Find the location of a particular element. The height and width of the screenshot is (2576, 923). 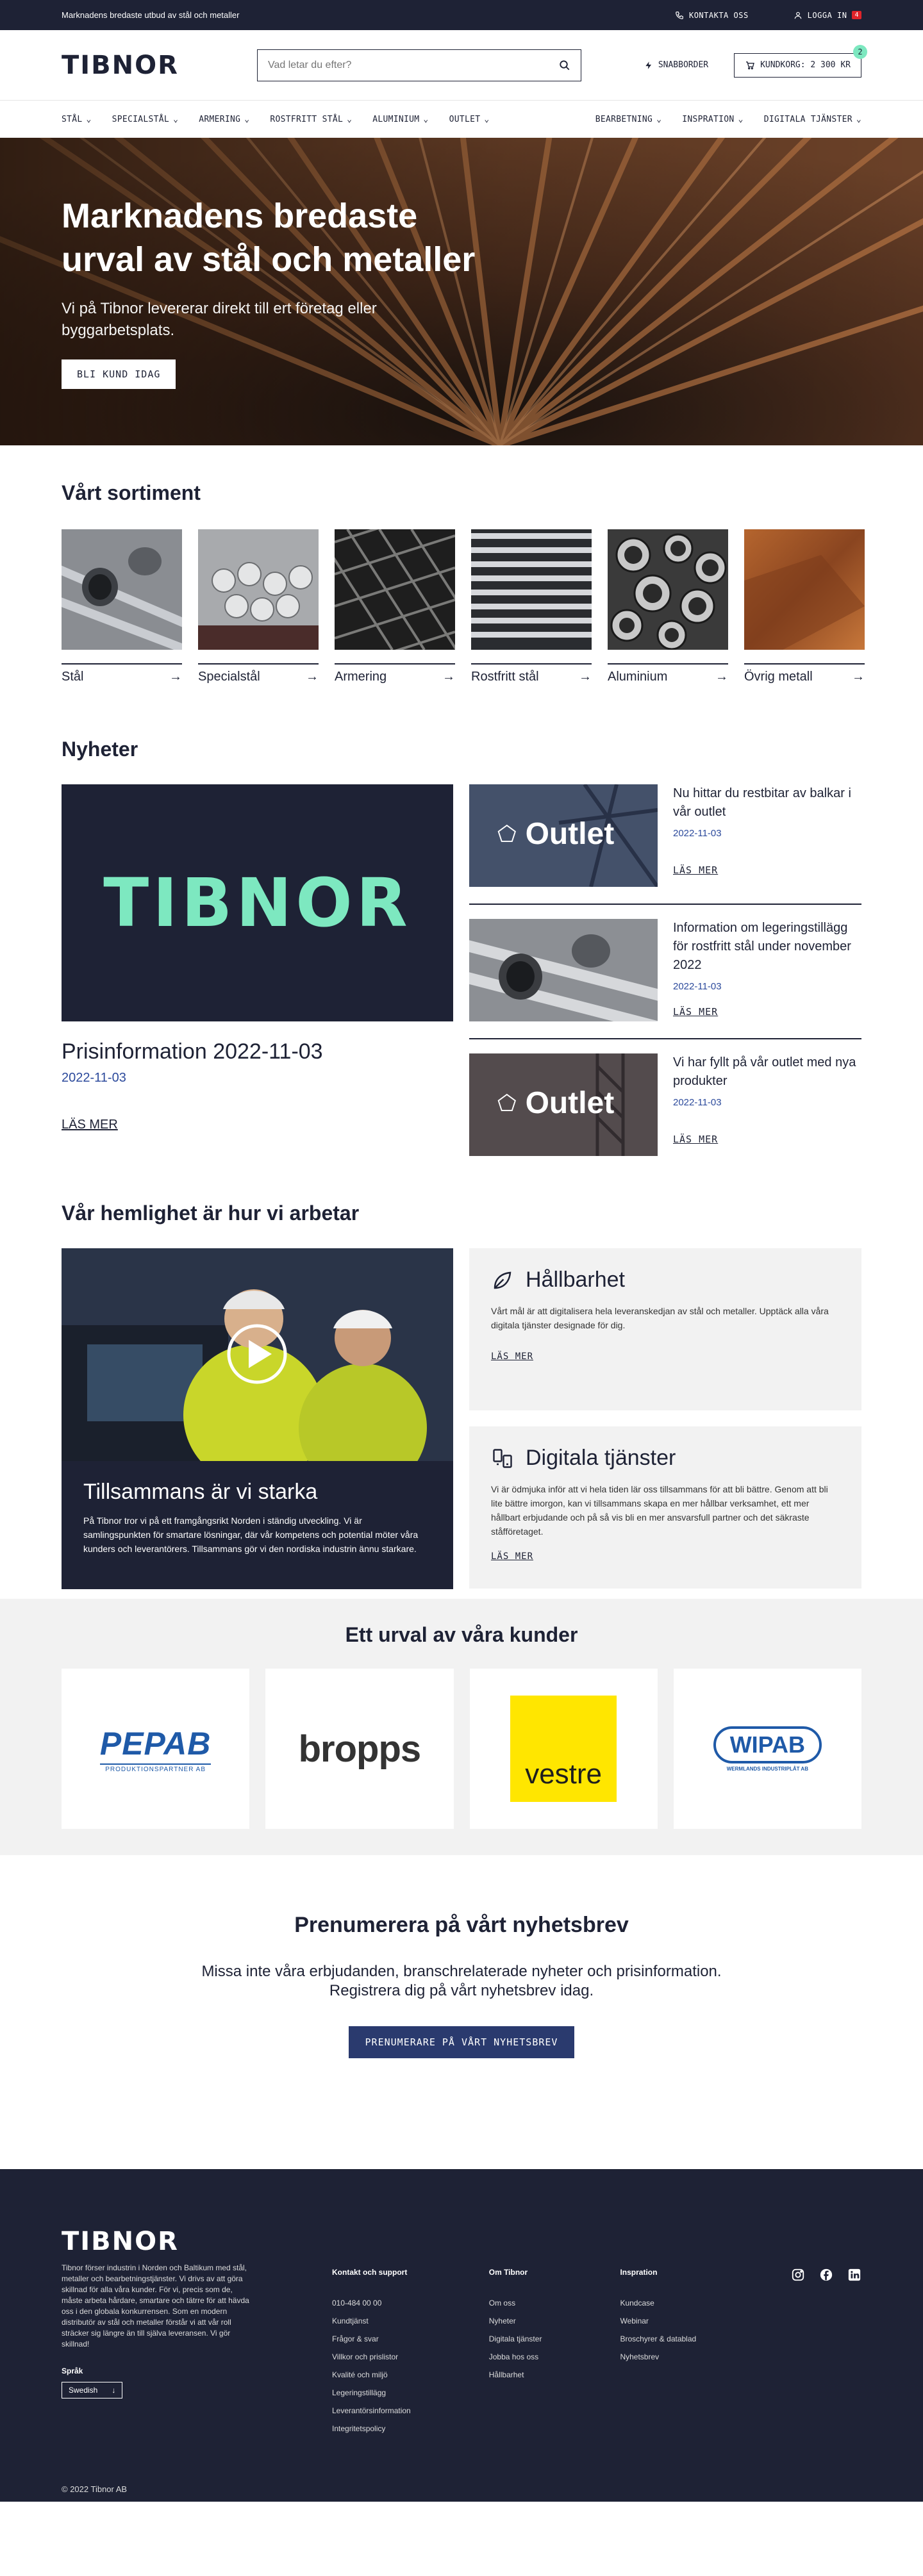

nav-label: SPECIALSTÅL is located at coordinates (141, 119).